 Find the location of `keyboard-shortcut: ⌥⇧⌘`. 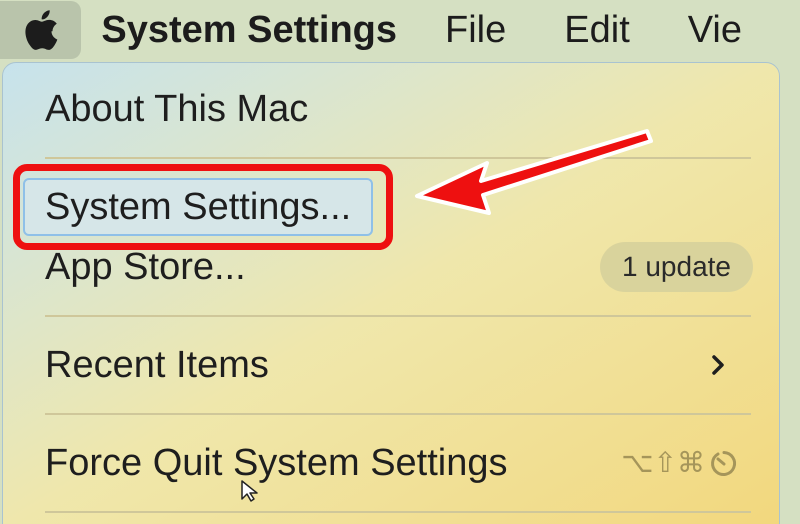

keyboard-shortcut: ⌥⇧⌘ is located at coordinates (663, 463).